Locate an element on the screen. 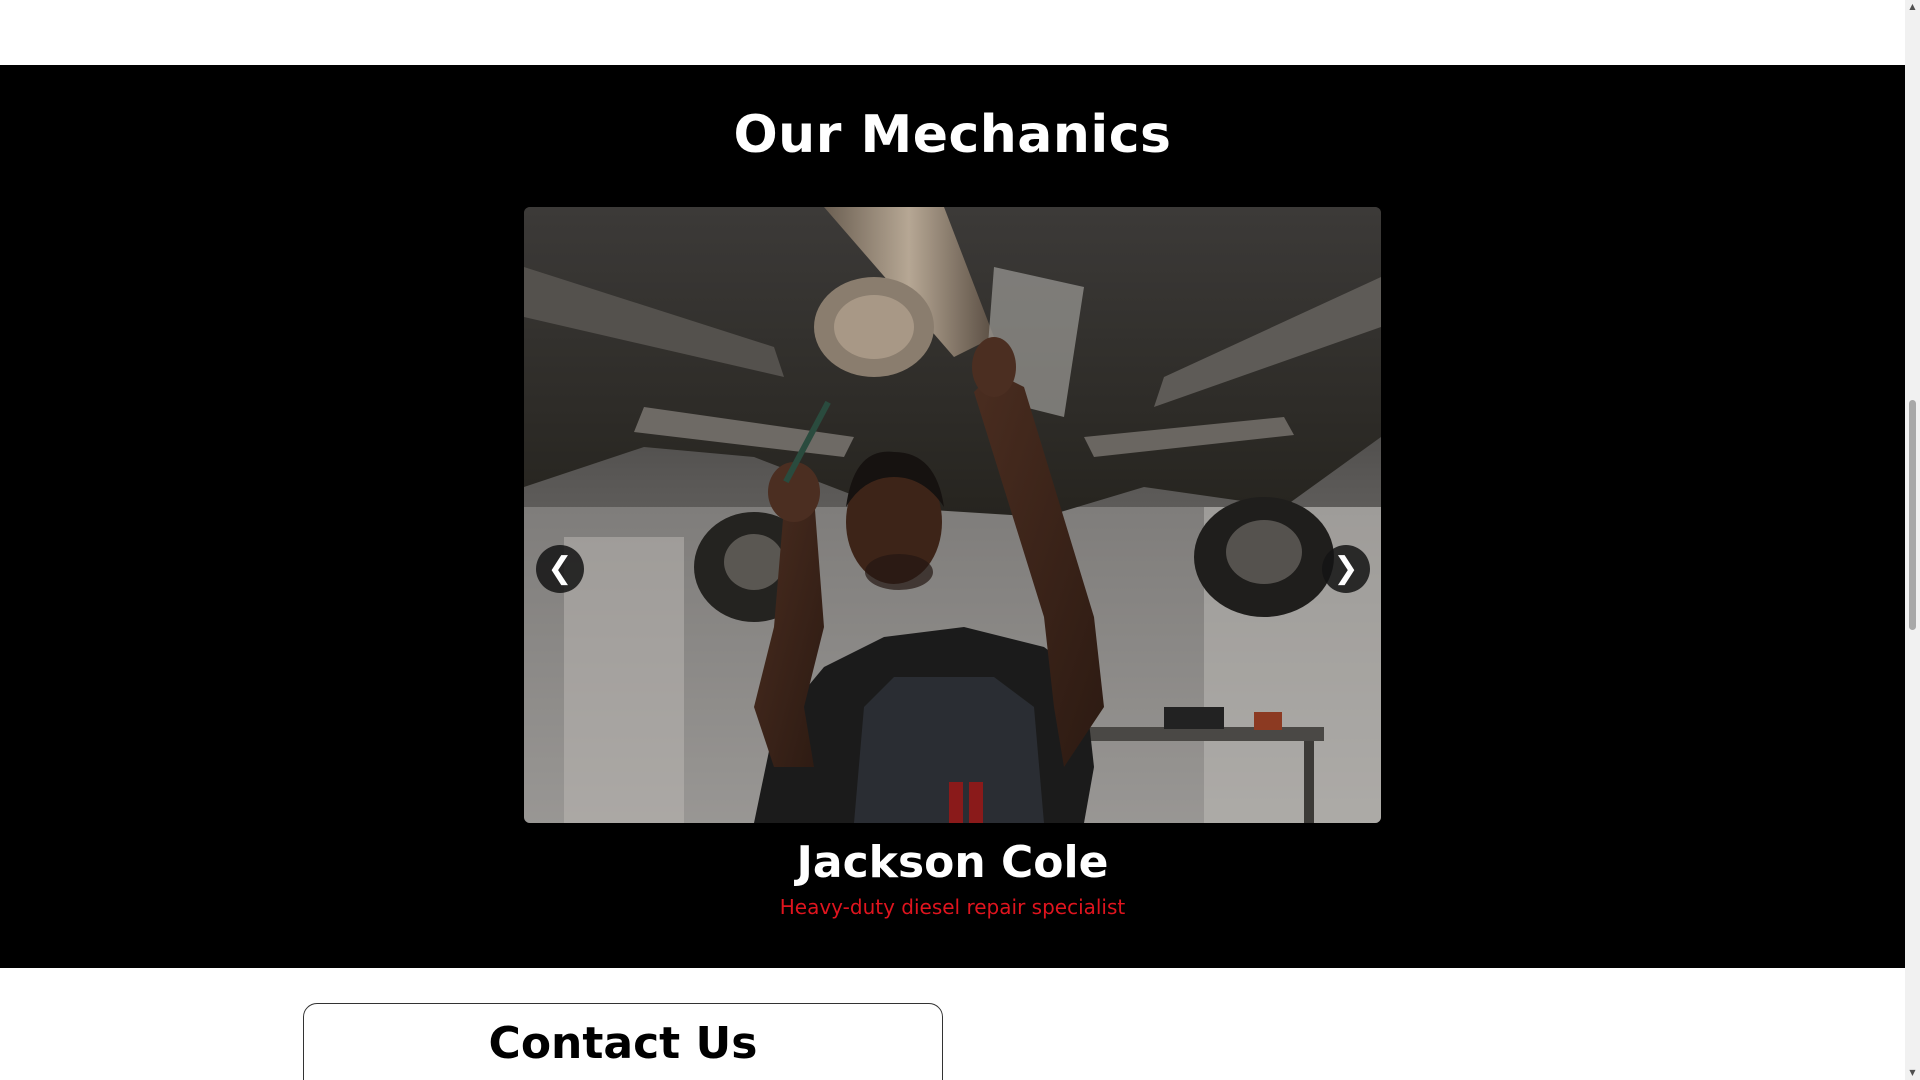  carousel-next-button: ❯ is located at coordinates (1346, 569).